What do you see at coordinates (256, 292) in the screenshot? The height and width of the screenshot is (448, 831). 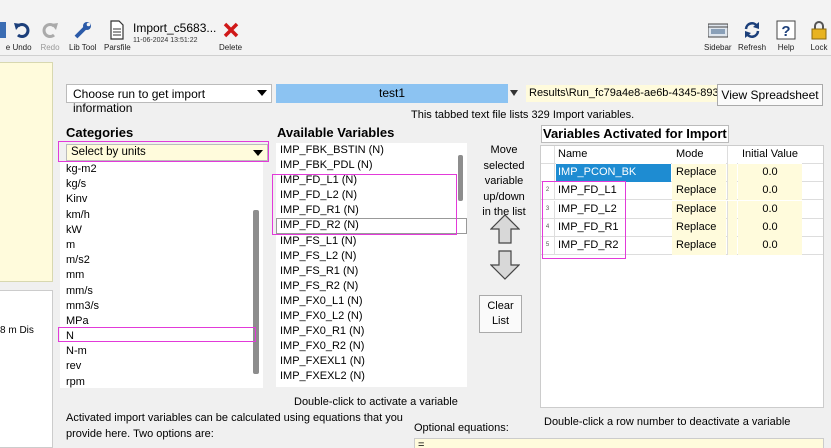 I see `categories-scrollbar` at bounding box center [256, 292].